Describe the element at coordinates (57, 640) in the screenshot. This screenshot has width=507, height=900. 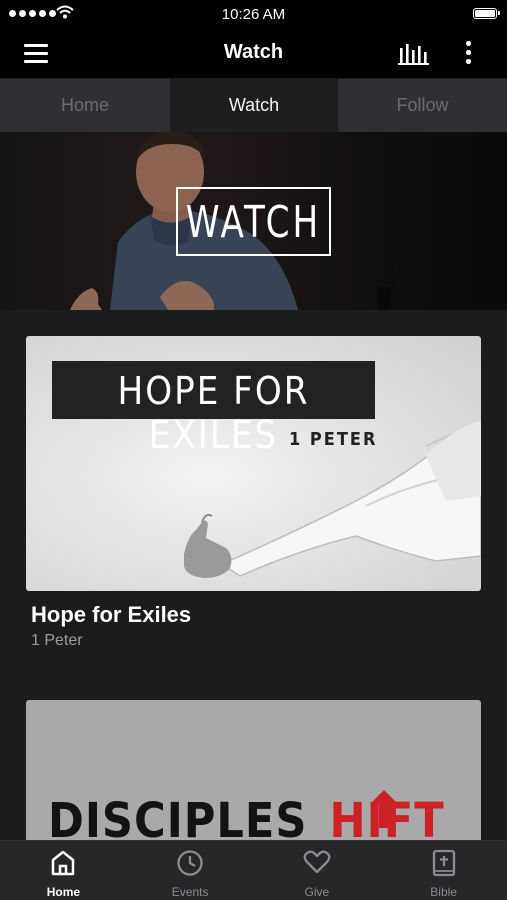
I see `series-card-subtitle: 1 Peter` at that location.